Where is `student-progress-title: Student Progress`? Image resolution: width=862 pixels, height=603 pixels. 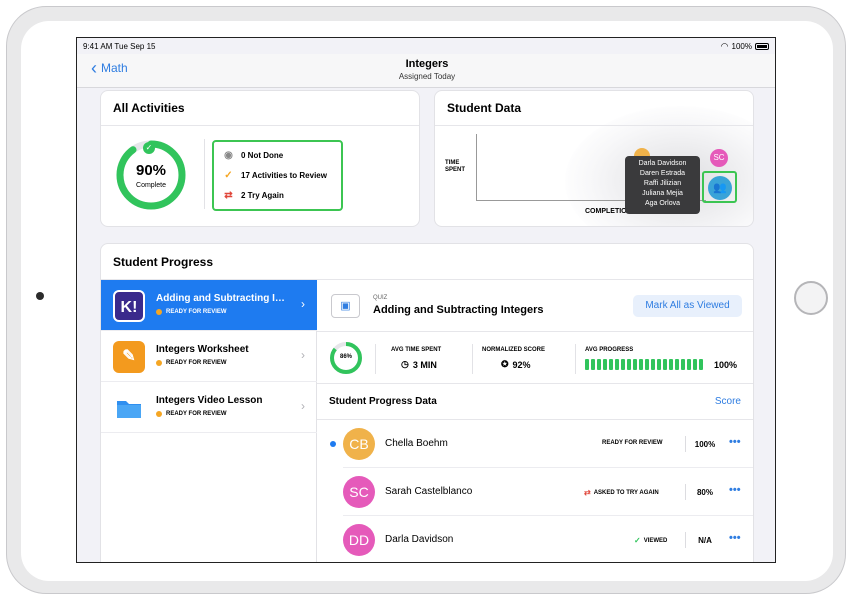
student-progress-title: Student Progress is located at coordinates (427, 262).